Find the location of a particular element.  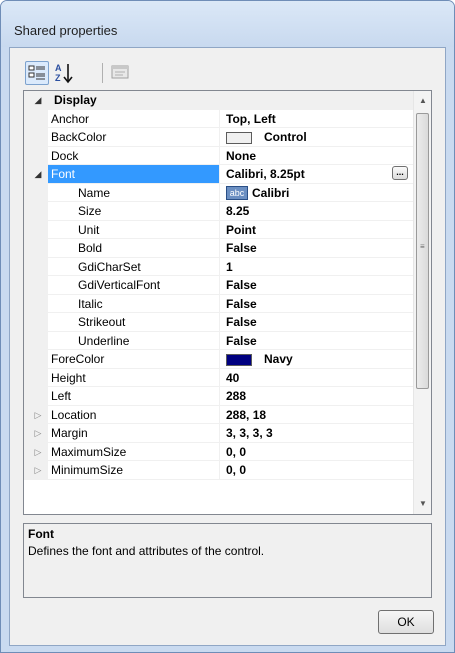

property-value: abc Calibri is located at coordinates (316, 193).